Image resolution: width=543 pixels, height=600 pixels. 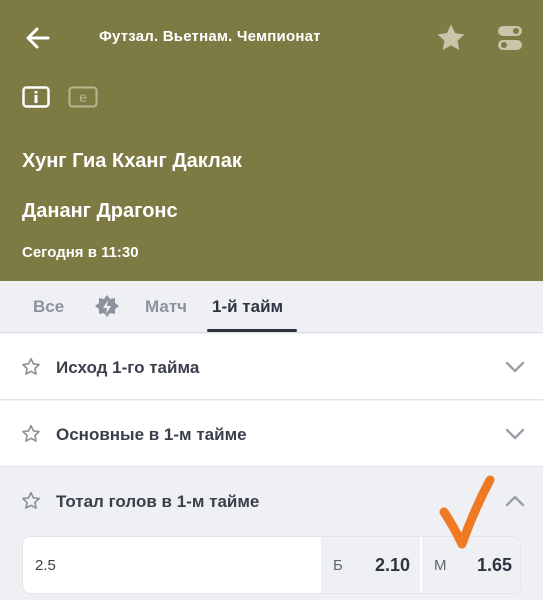 I want to click on home-team-name: Хунг Гиа Кханг Даклак, so click(x=132, y=161).